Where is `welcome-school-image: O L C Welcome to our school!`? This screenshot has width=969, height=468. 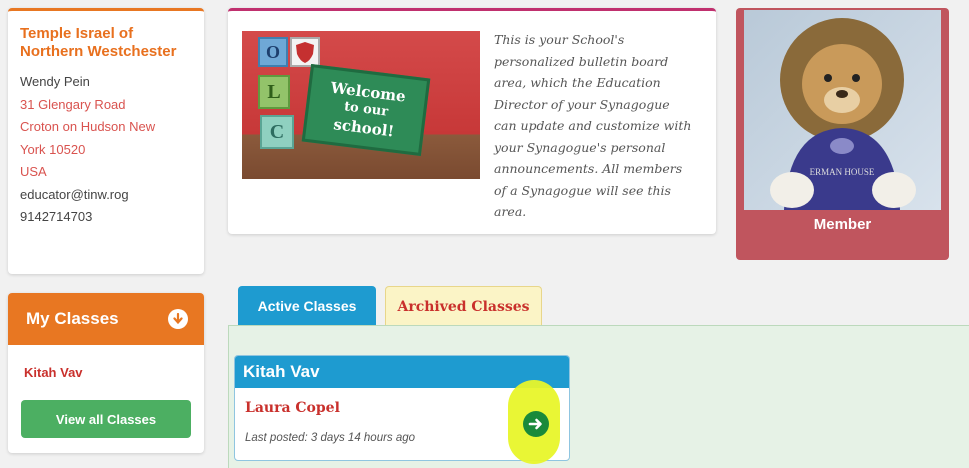
welcome-school-image: O L C Welcome to our school! is located at coordinates (361, 105).